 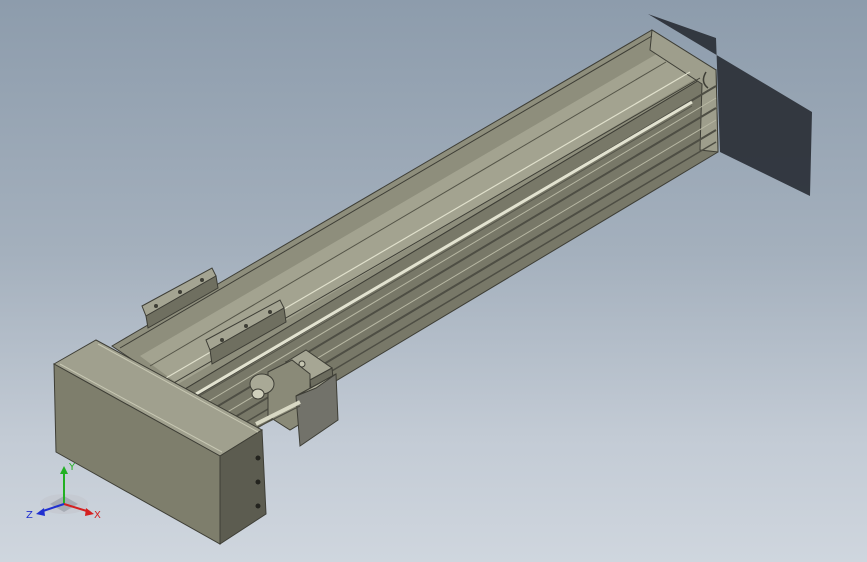 What do you see at coordinates (40, 512) in the screenshot?
I see `z-axis-arrow-icon` at bounding box center [40, 512].